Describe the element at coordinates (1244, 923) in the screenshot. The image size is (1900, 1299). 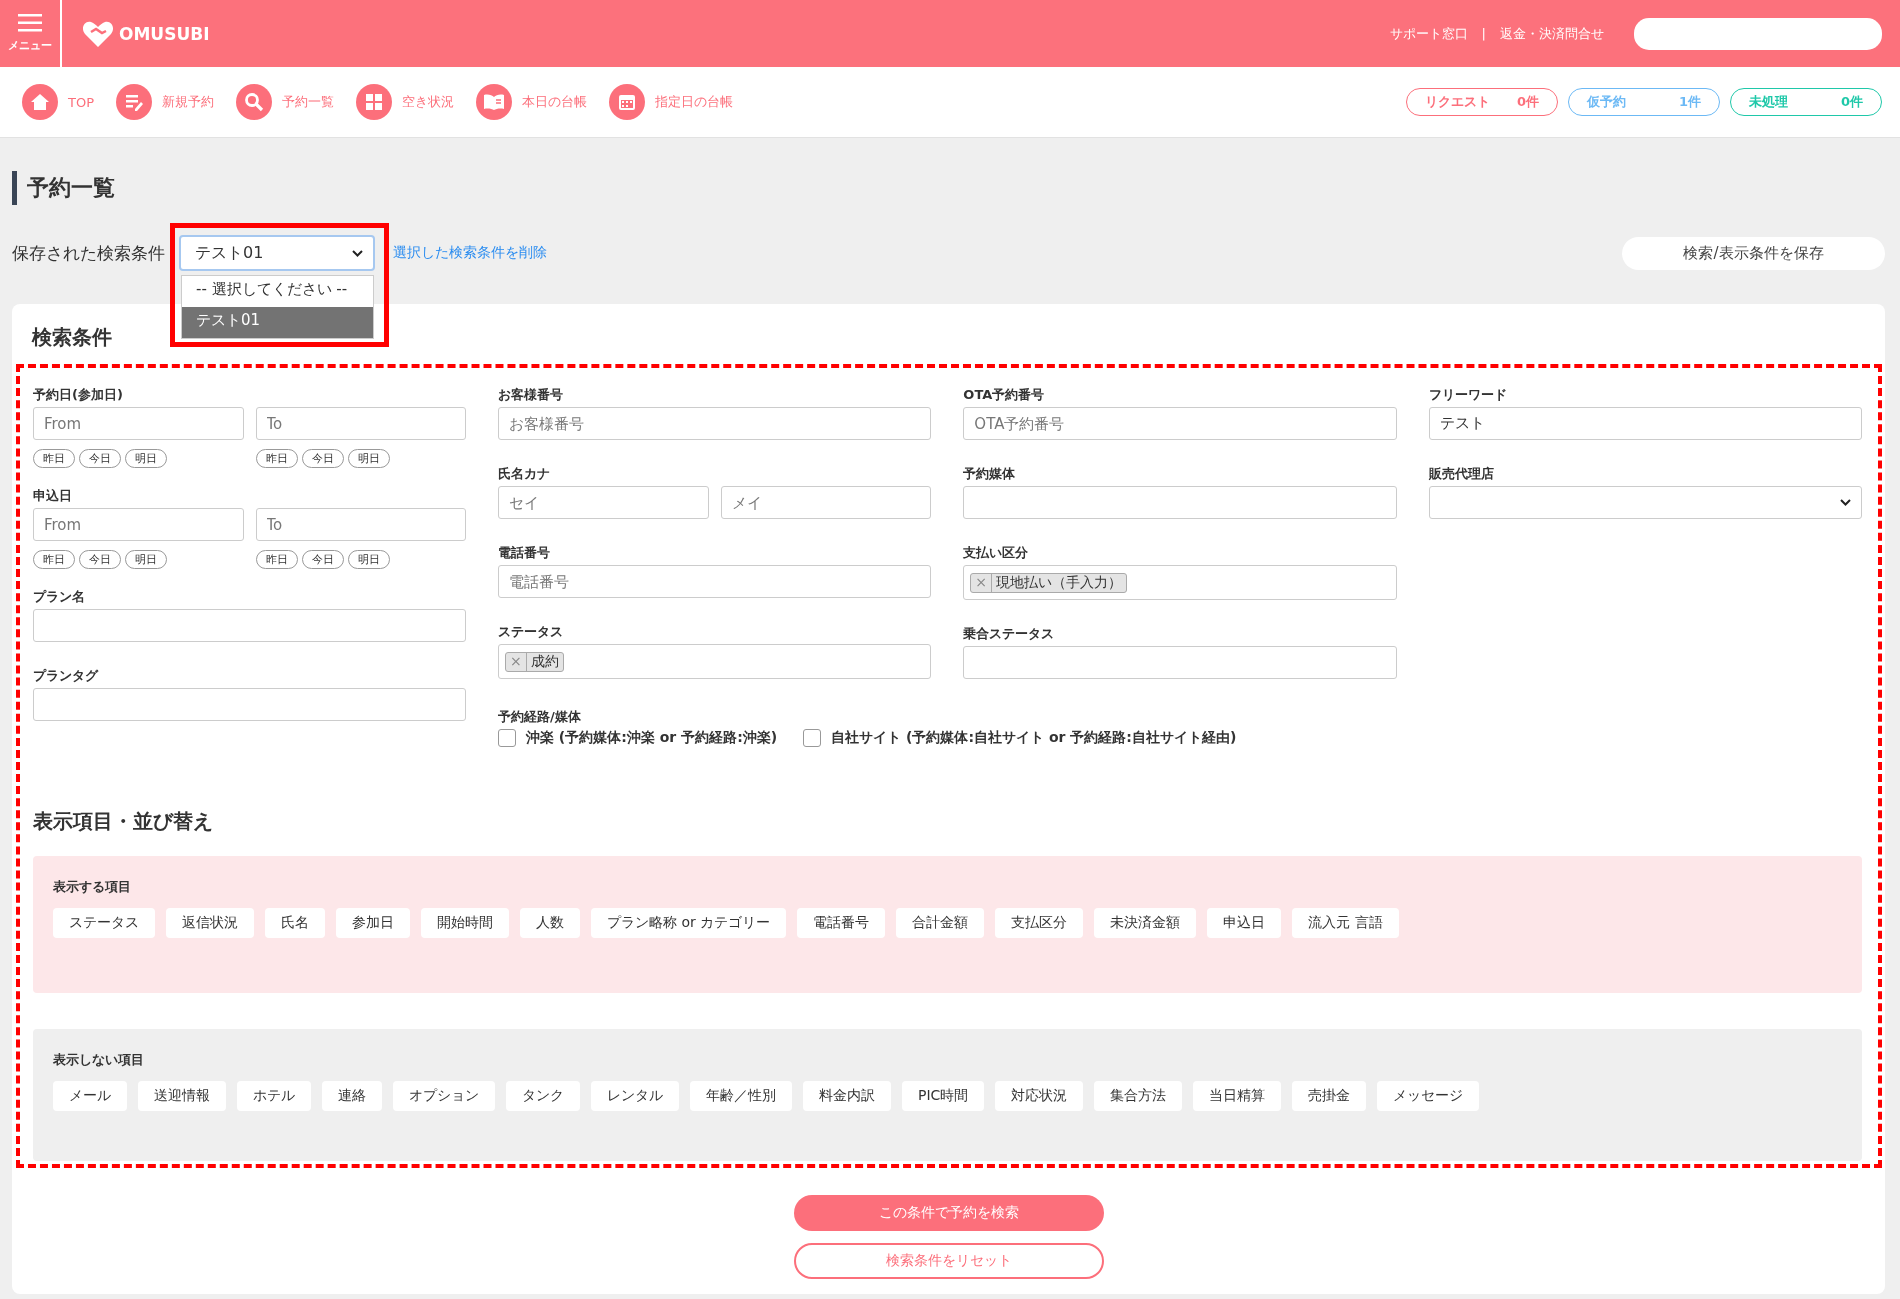
I see `column-chip: 申込日` at that location.